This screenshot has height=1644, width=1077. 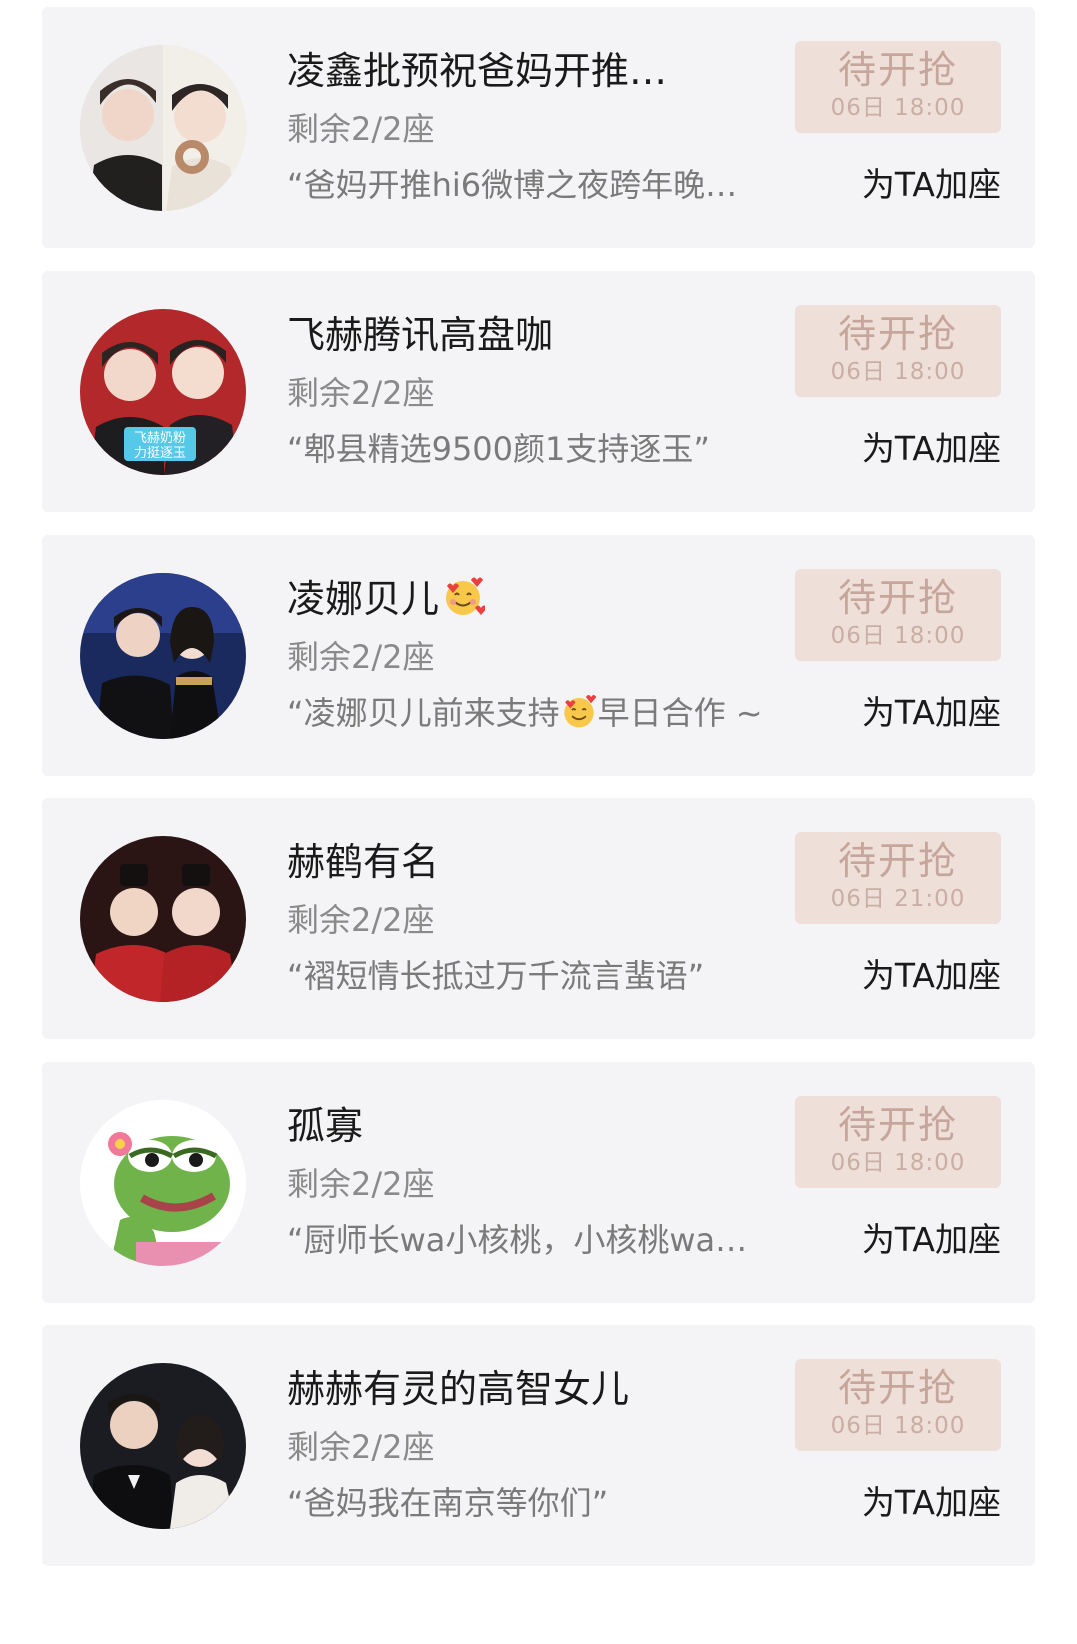 What do you see at coordinates (325, 1126) in the screenshot?
I see `row-name: 孤寡` at bounding box center [325, 1126].